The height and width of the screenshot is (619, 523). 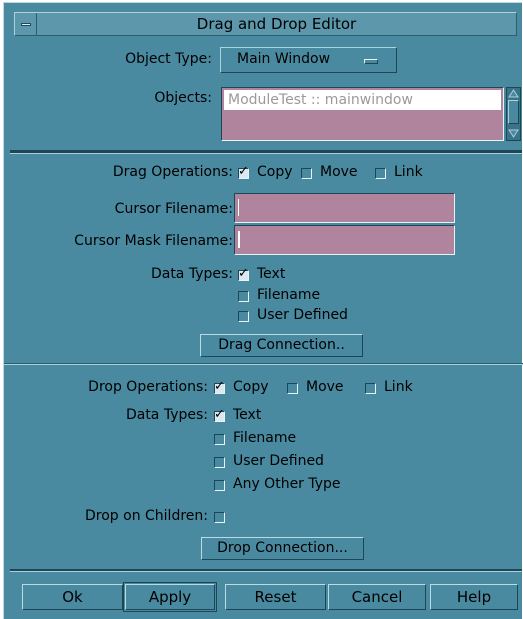 I want to click on drop-operations-label: Drop Operations:, so click(x=148, y=387).